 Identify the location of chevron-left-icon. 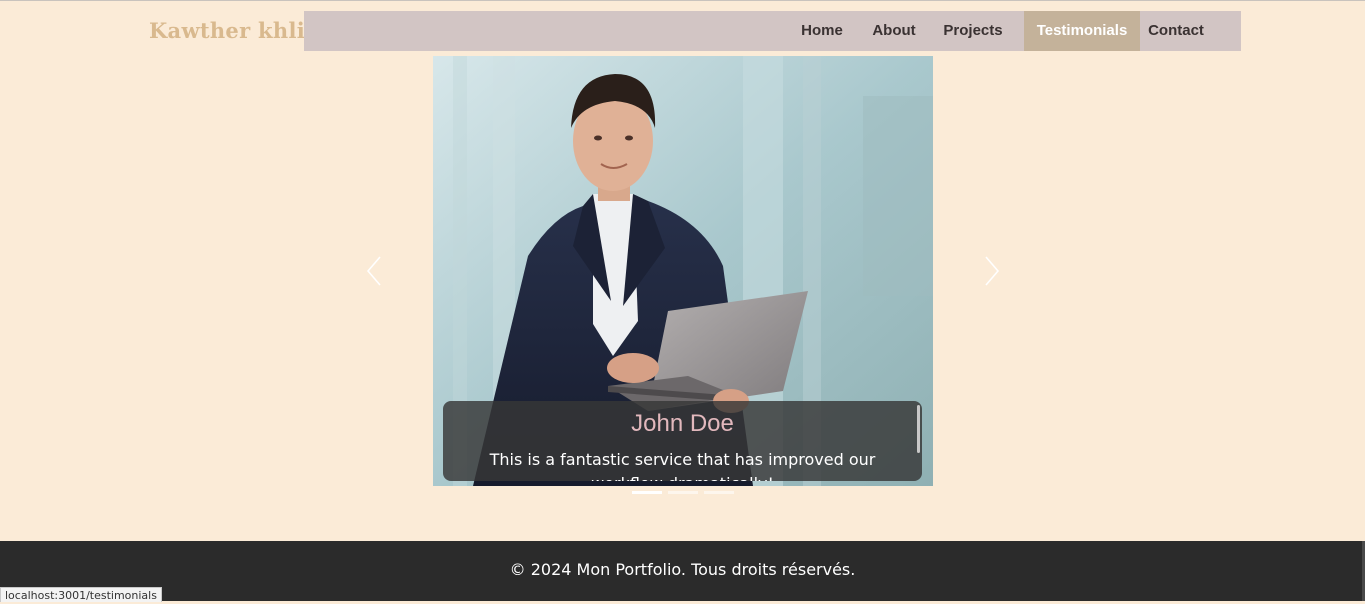
(373, 271).